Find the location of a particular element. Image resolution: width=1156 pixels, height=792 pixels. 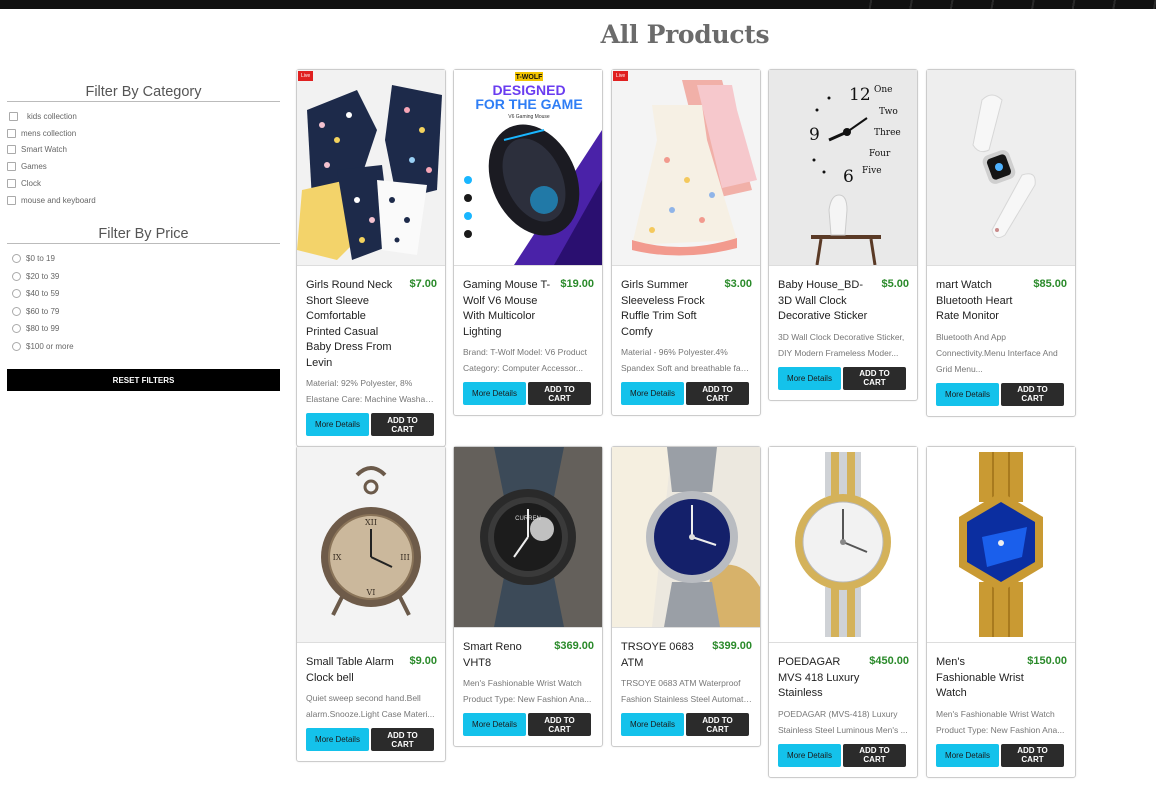

price-label: $80 to 99 is located at coordinates (43, 329).